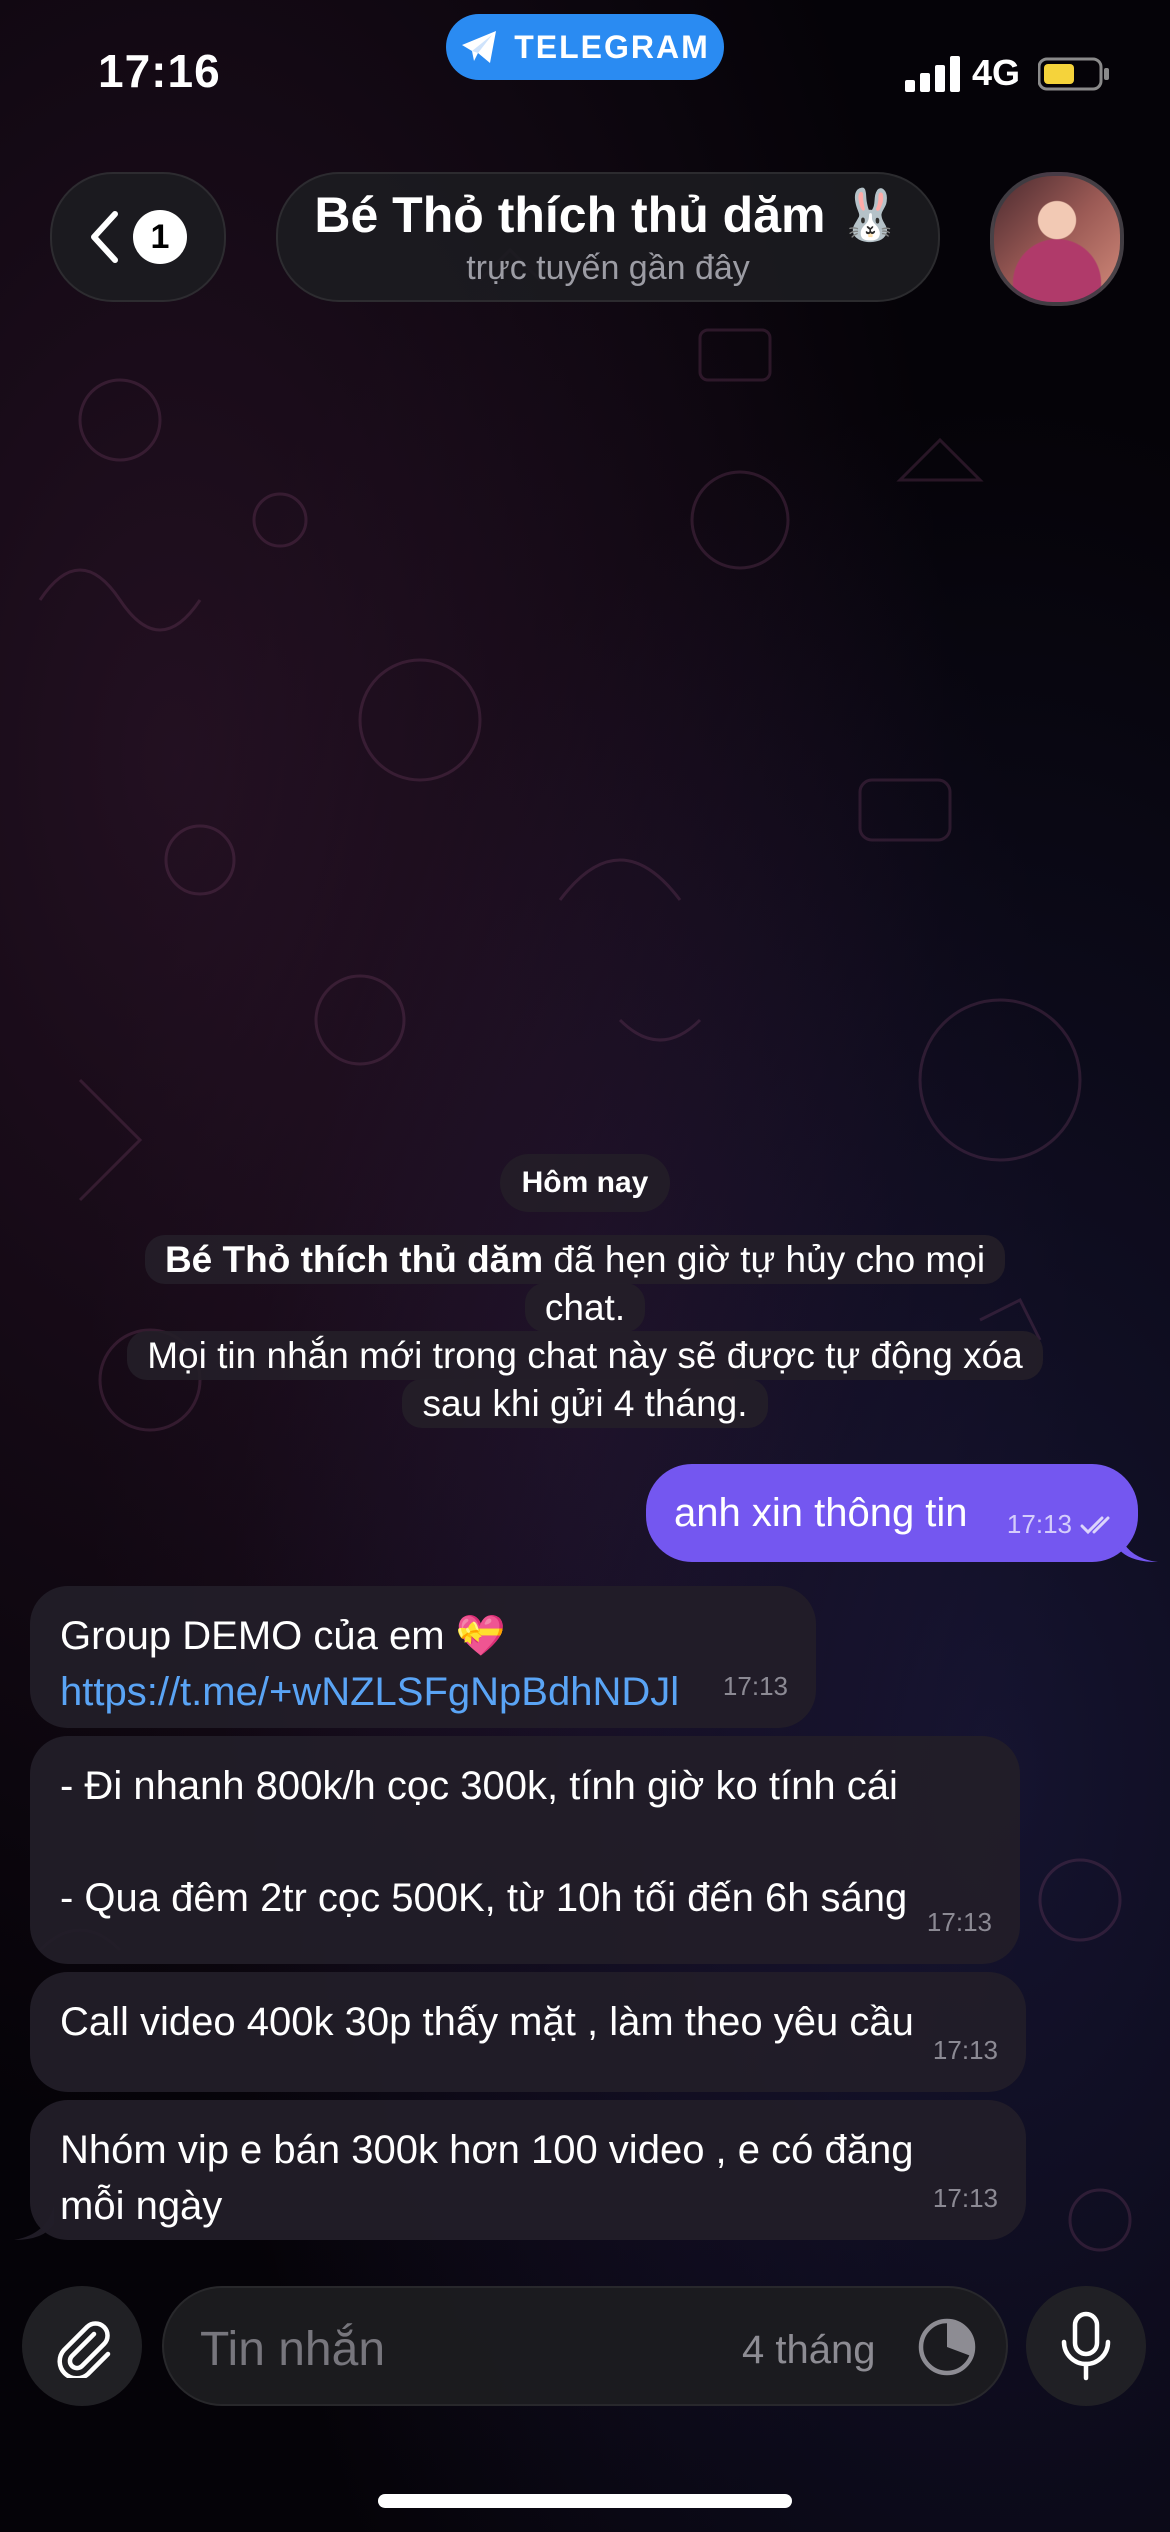  I want to click on back-chevron-icon, so click(104, 237).